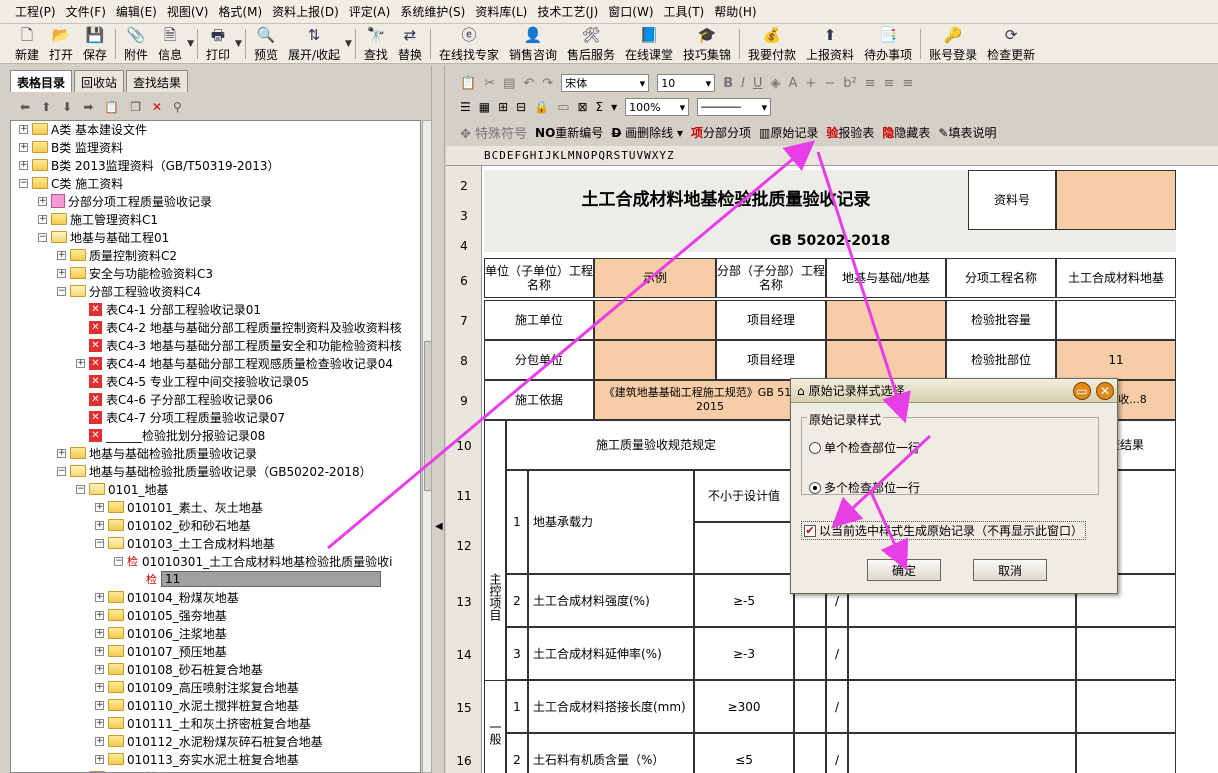  Describe the element at coordinates (521, 107) in the screenshot. I see `split-icon: ⊟` at that location.